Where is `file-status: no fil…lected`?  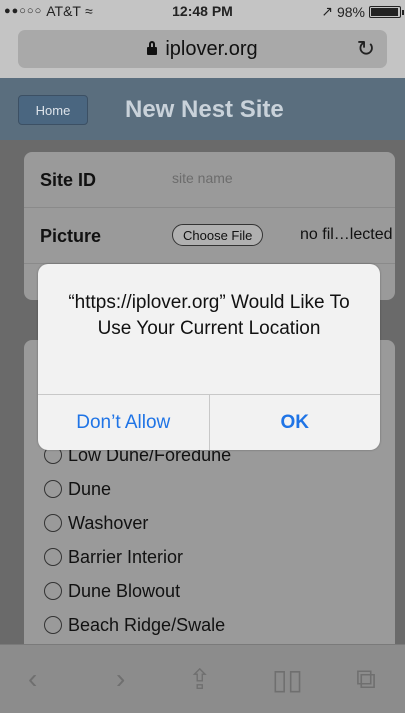
file-status: no fil…lected is located at coordinates (346, 234).